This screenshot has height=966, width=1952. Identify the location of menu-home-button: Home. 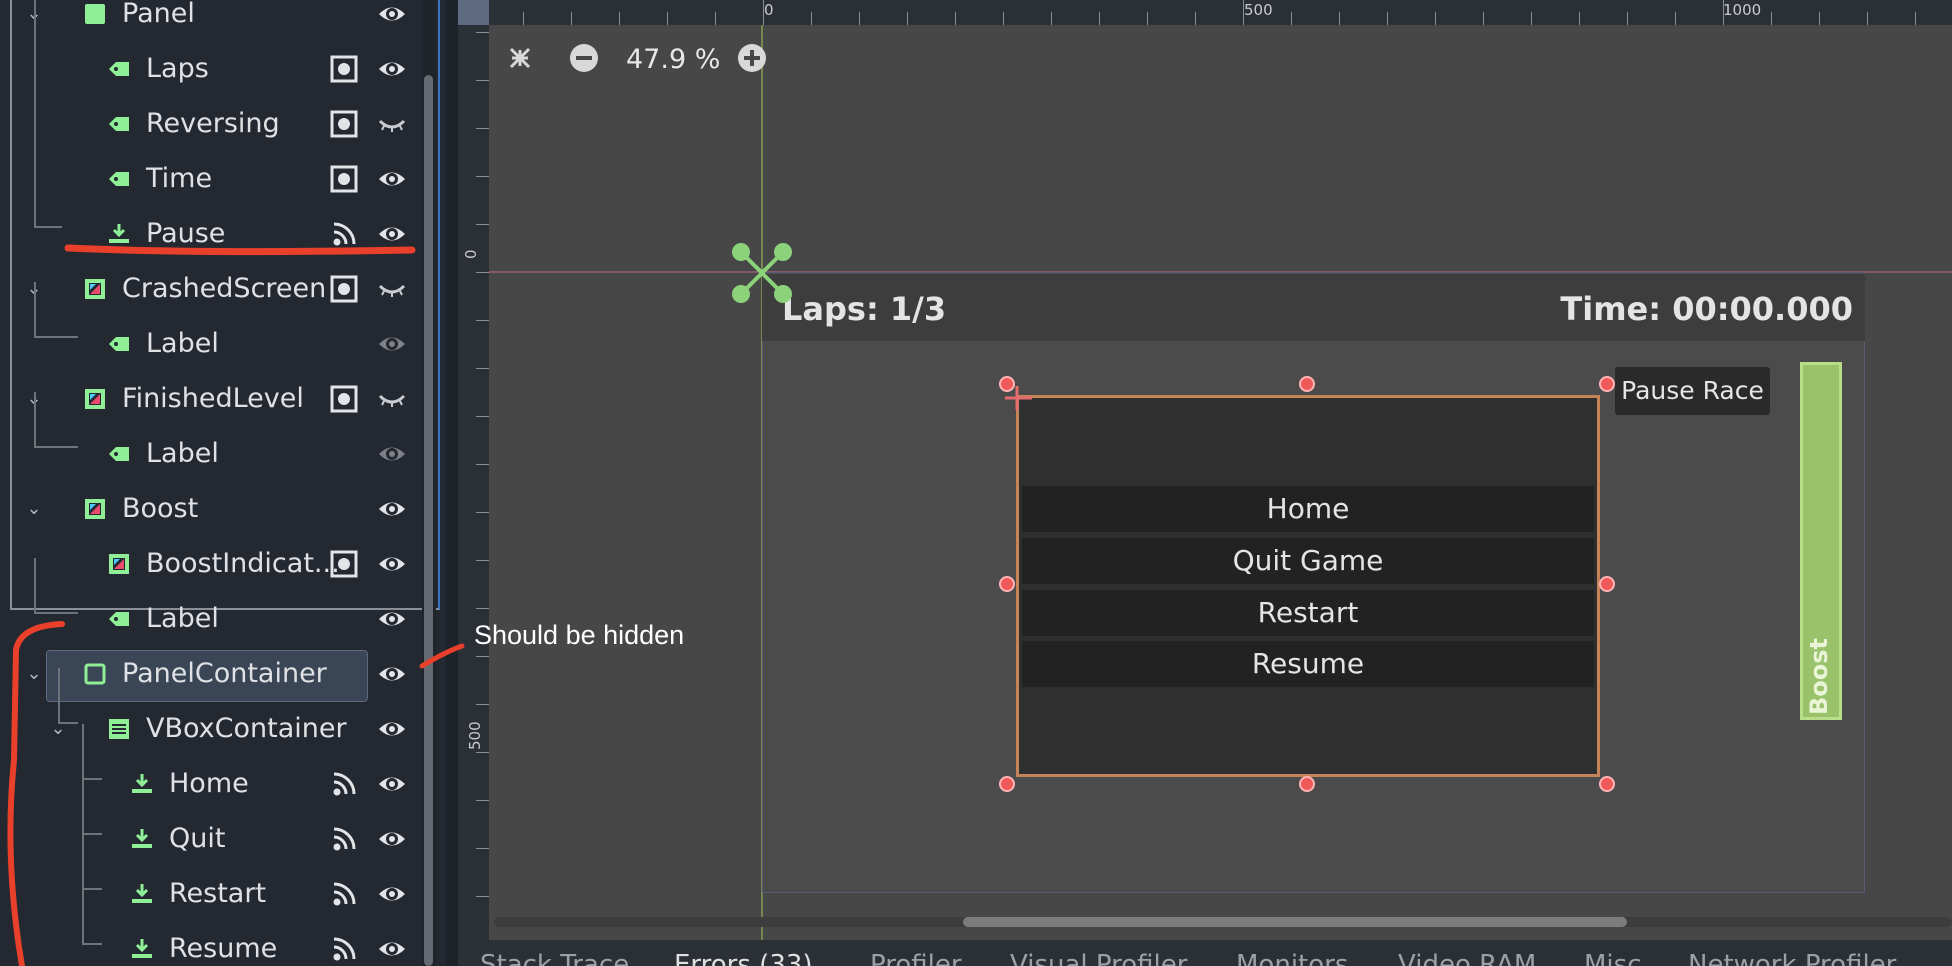
(1308, 509).